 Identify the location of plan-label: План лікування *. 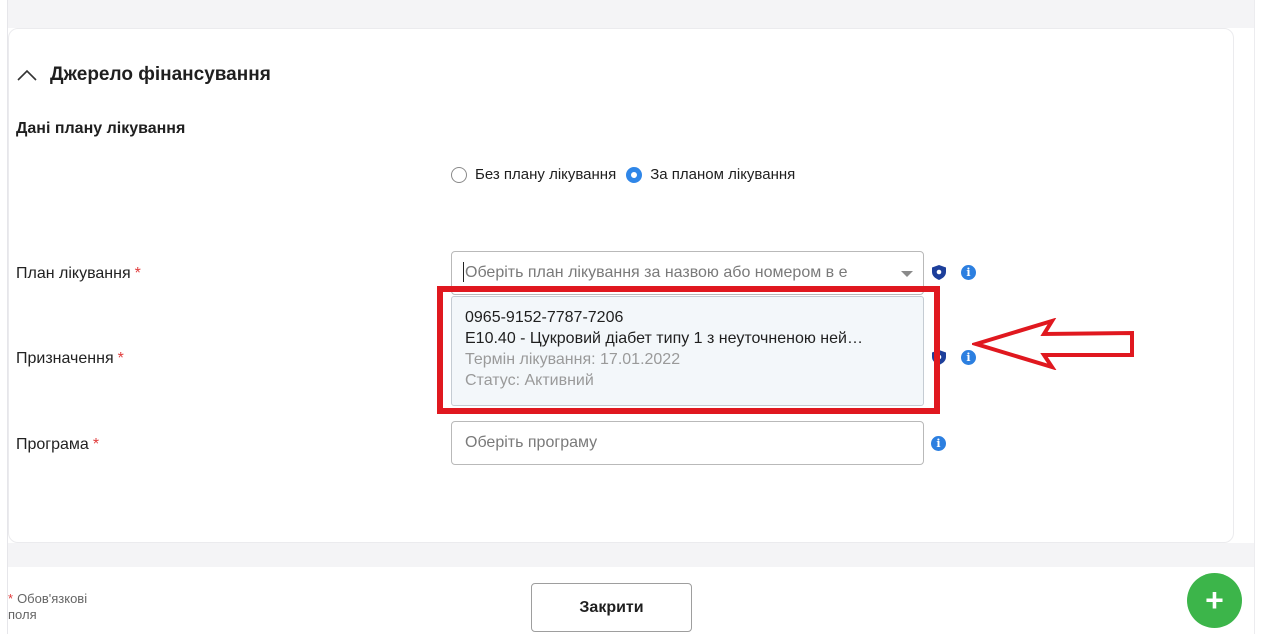
(78, 274).